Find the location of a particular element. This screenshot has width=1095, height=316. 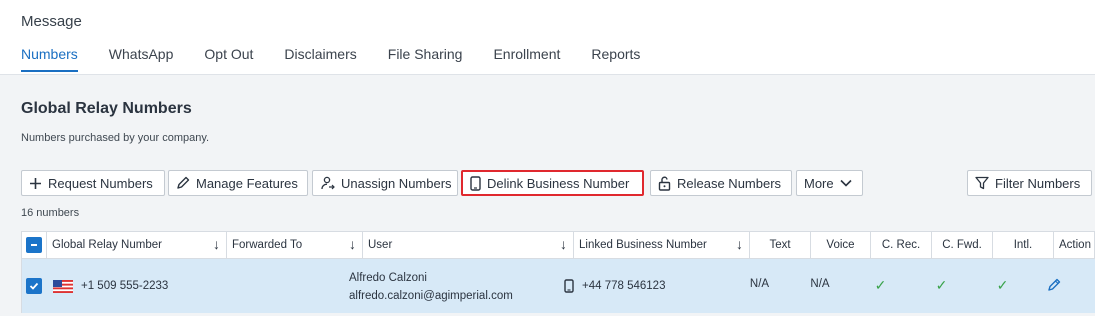

tab-opt-out: Opt Out is located at coordinates (228, 59).